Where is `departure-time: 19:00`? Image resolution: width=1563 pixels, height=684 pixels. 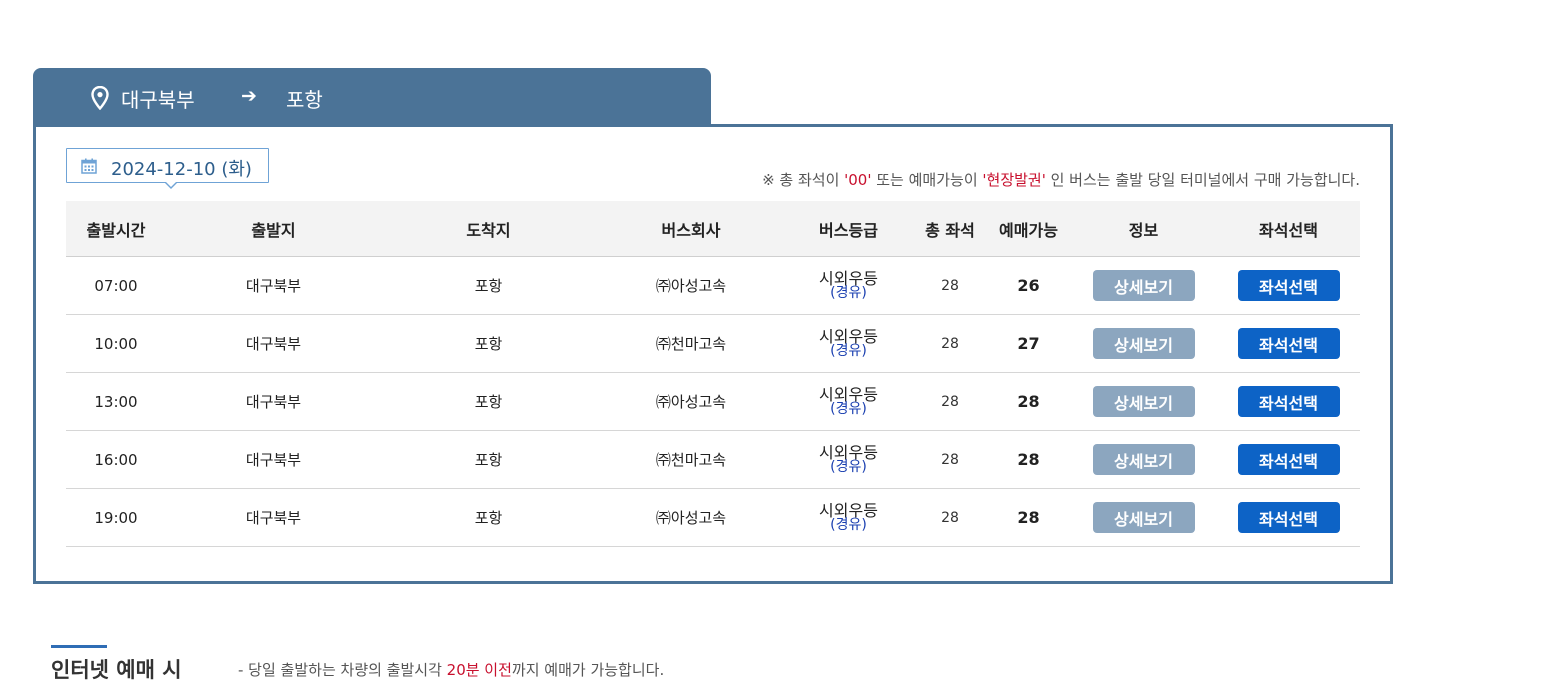 departure-time: 19:00 is located at coordinates (116, 517).